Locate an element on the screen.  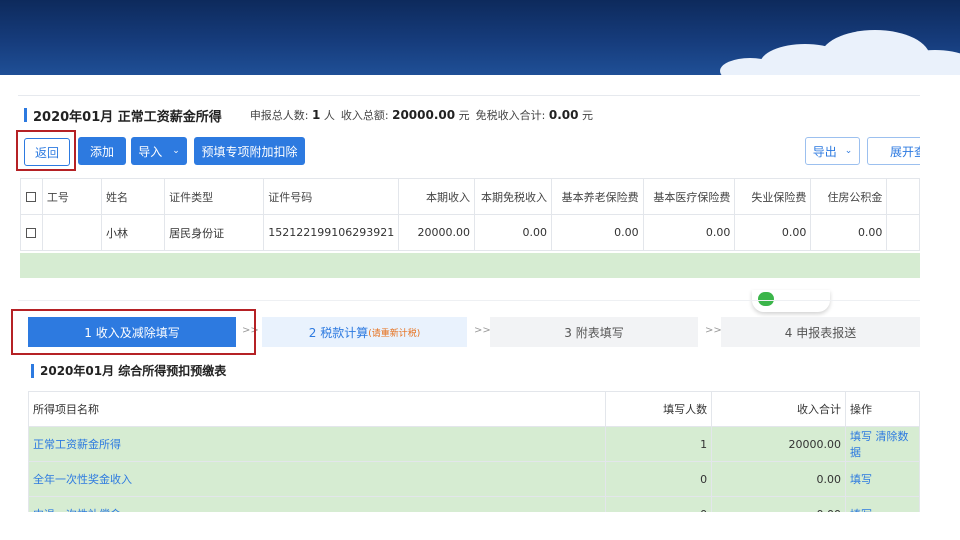
col-header: 证件号码 is located at coordinates (331, 196).